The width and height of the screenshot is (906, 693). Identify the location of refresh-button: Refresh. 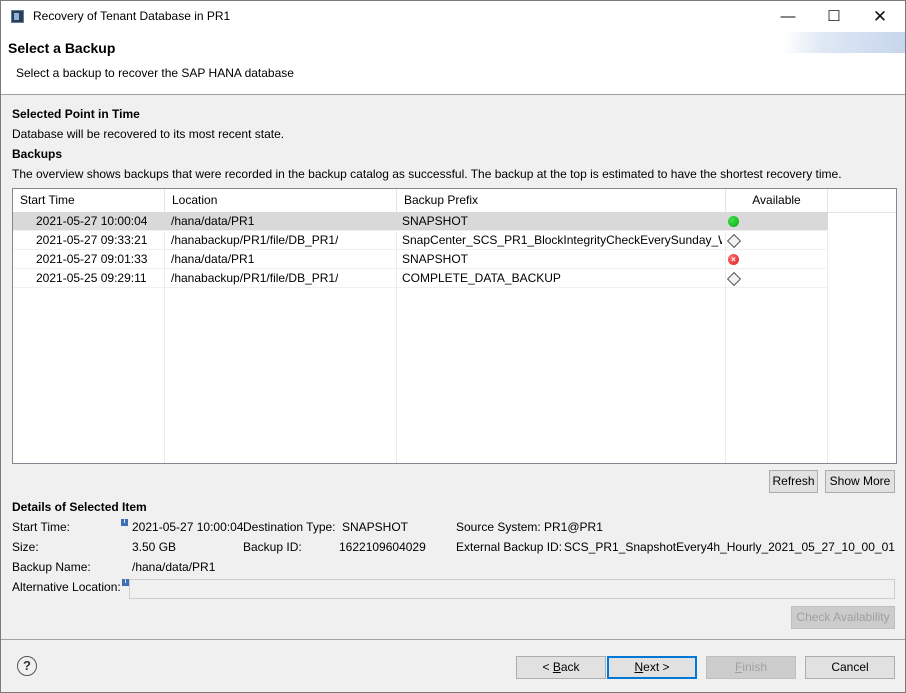
(793, 481).